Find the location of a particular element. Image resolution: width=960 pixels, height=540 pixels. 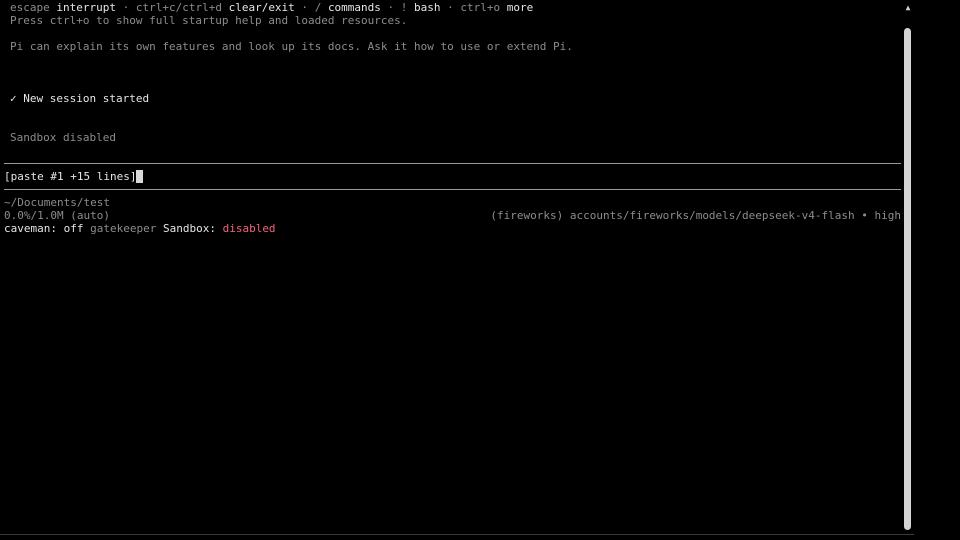

sandbox-label: Sandbox: is located at coordinates (189, 228).